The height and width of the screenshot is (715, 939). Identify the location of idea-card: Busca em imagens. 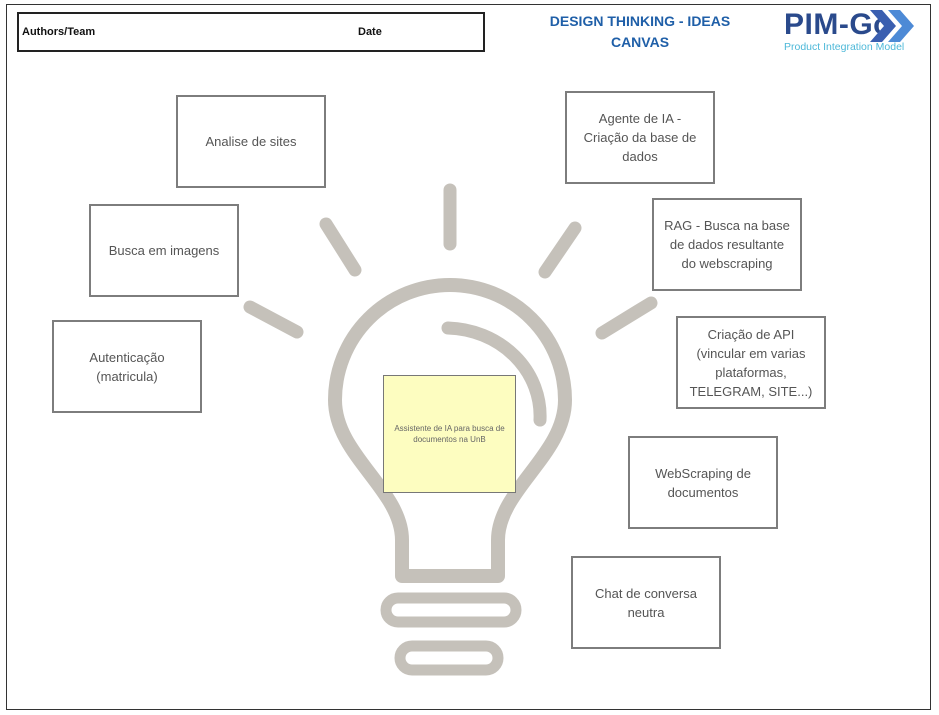
(164, 250).